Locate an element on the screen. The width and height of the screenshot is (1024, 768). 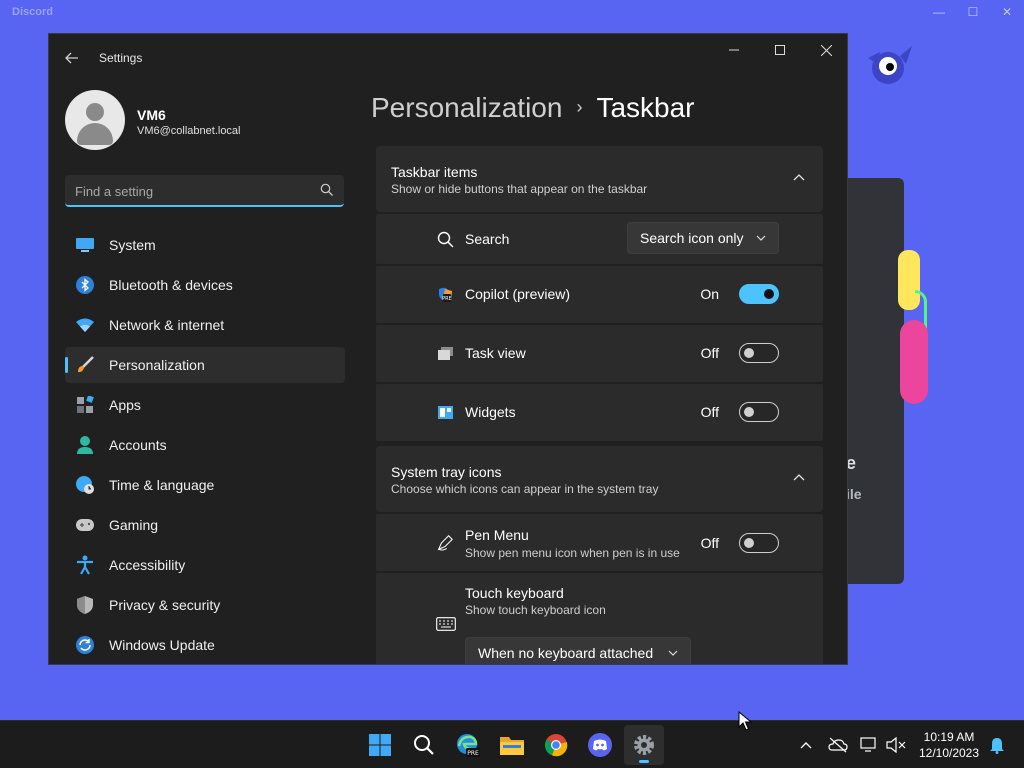
sidebar-item-apps: Apps is located at coordinates (205, 405).